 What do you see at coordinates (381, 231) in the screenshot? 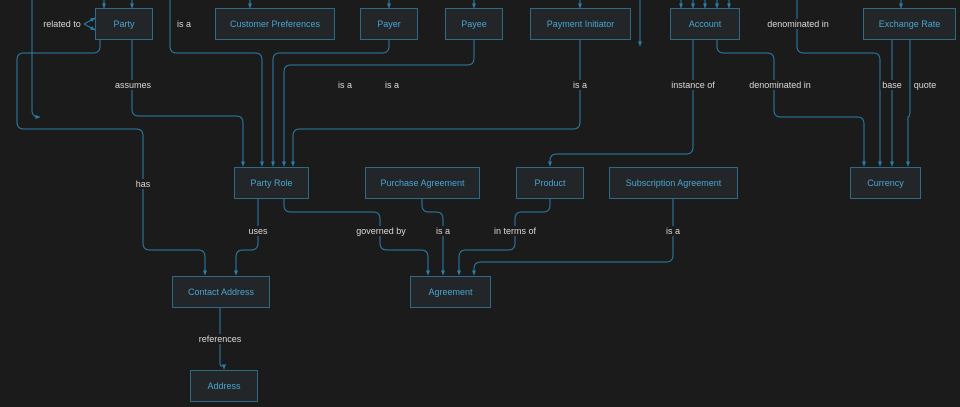
I see `label-governed-by: governed by` at bounding box center [381, 231].